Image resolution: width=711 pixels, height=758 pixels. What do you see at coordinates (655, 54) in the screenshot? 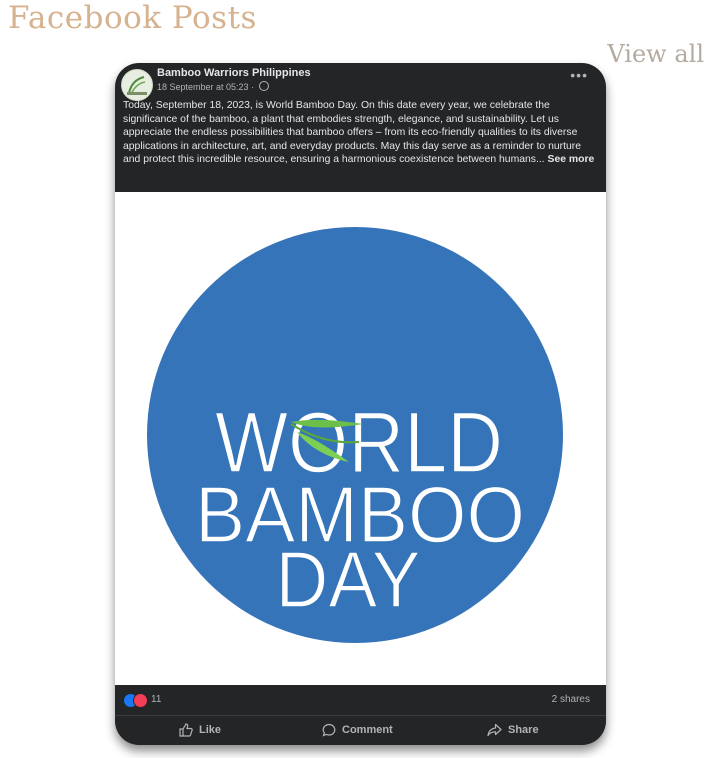
I see `view-all-link: View all` at bounding box center [655, 54].